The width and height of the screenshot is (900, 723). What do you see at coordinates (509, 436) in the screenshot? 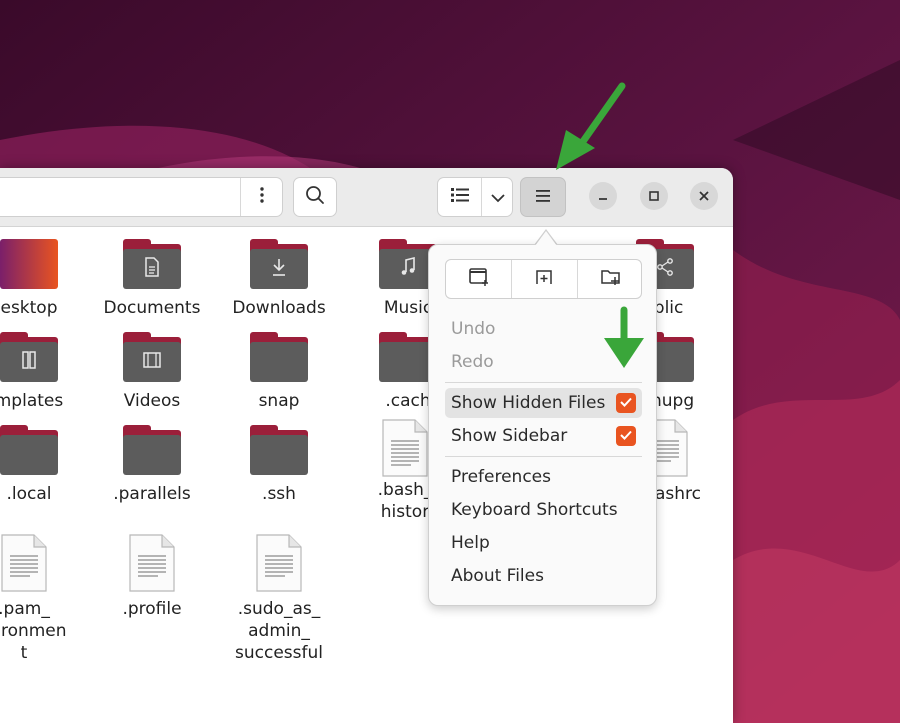
I see `menu-item-label: Show Sidebar` at bounding box center [509, 436].